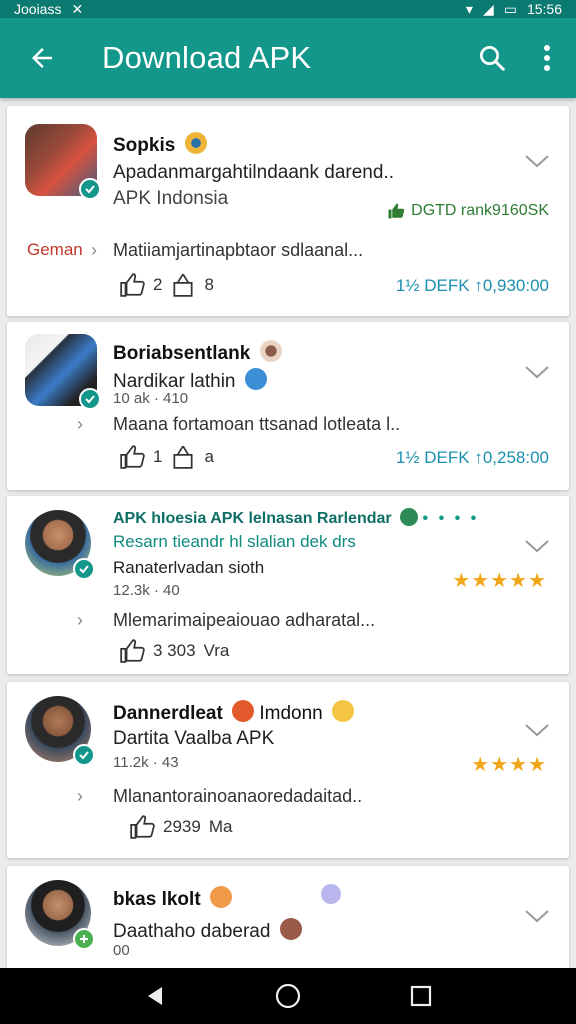  What do you see at coordinates (220, 826) in the screenshot?
I see `share-count: Ma` at bounding box center [220, 826].